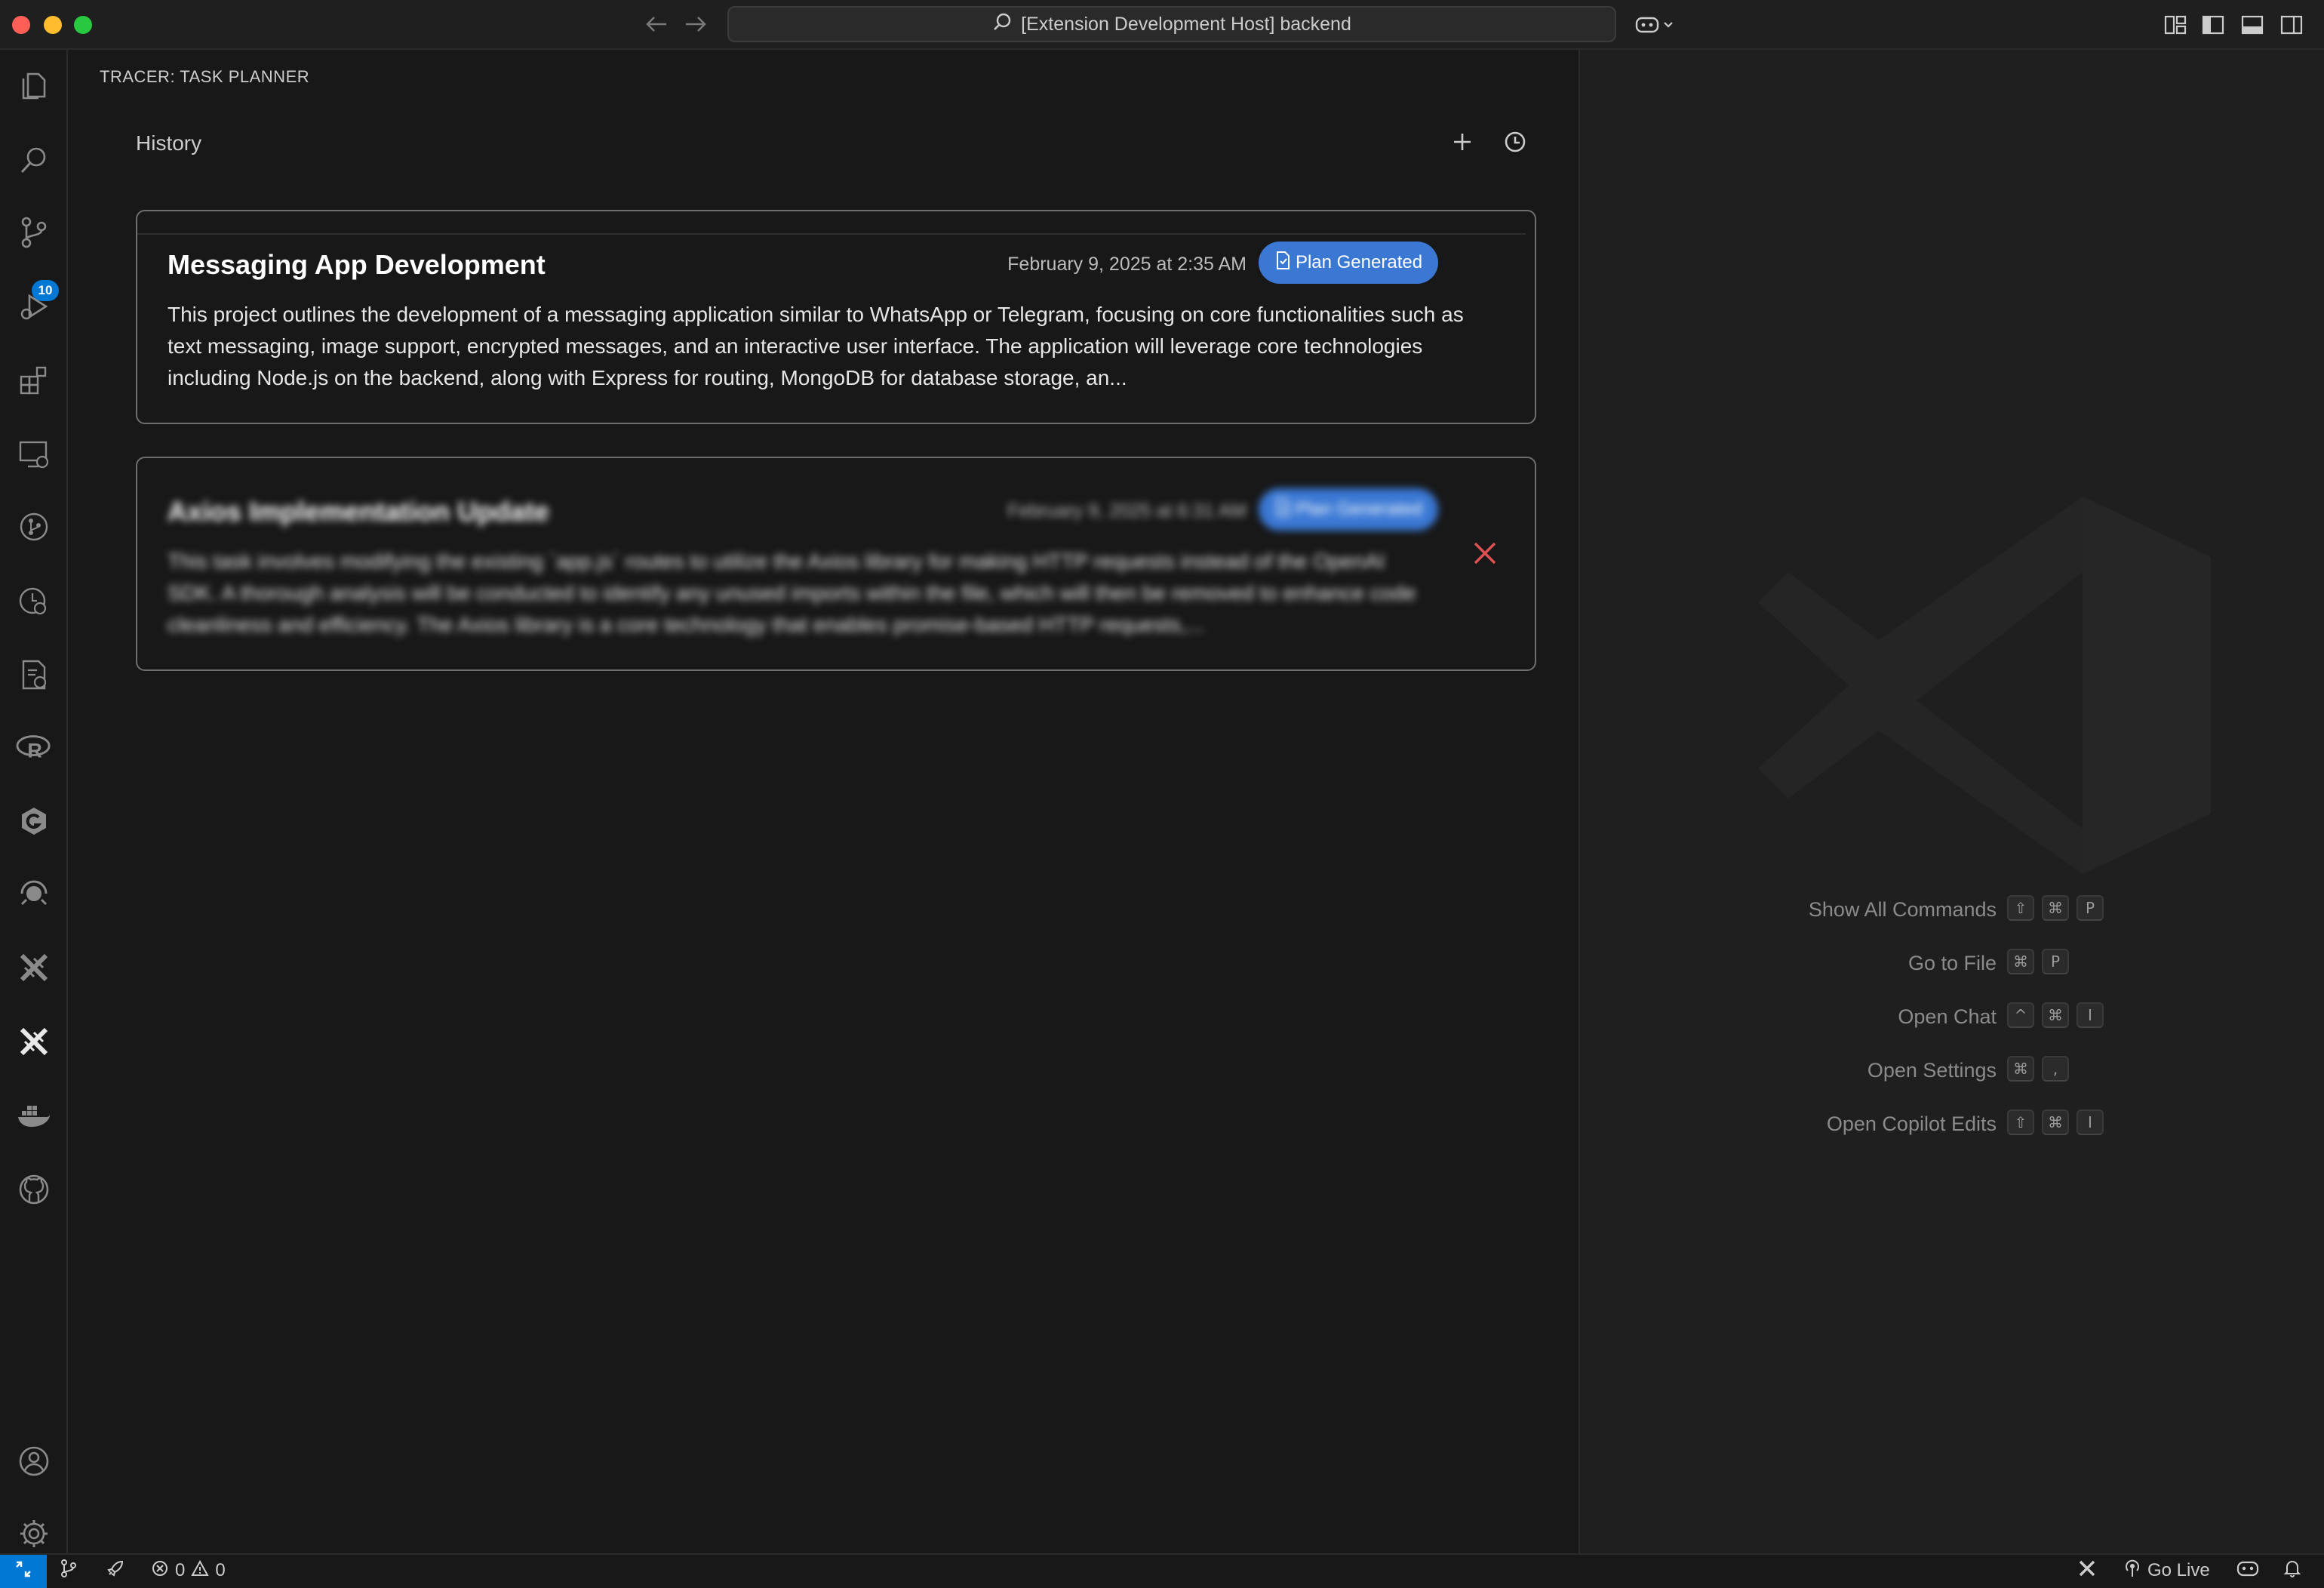 The height and width of the screenshot is (1588, 2324). What do you see at coordinates (34, 527) in the screenshot?
I see `git-graph-icon` at bounding box center [34, 527].